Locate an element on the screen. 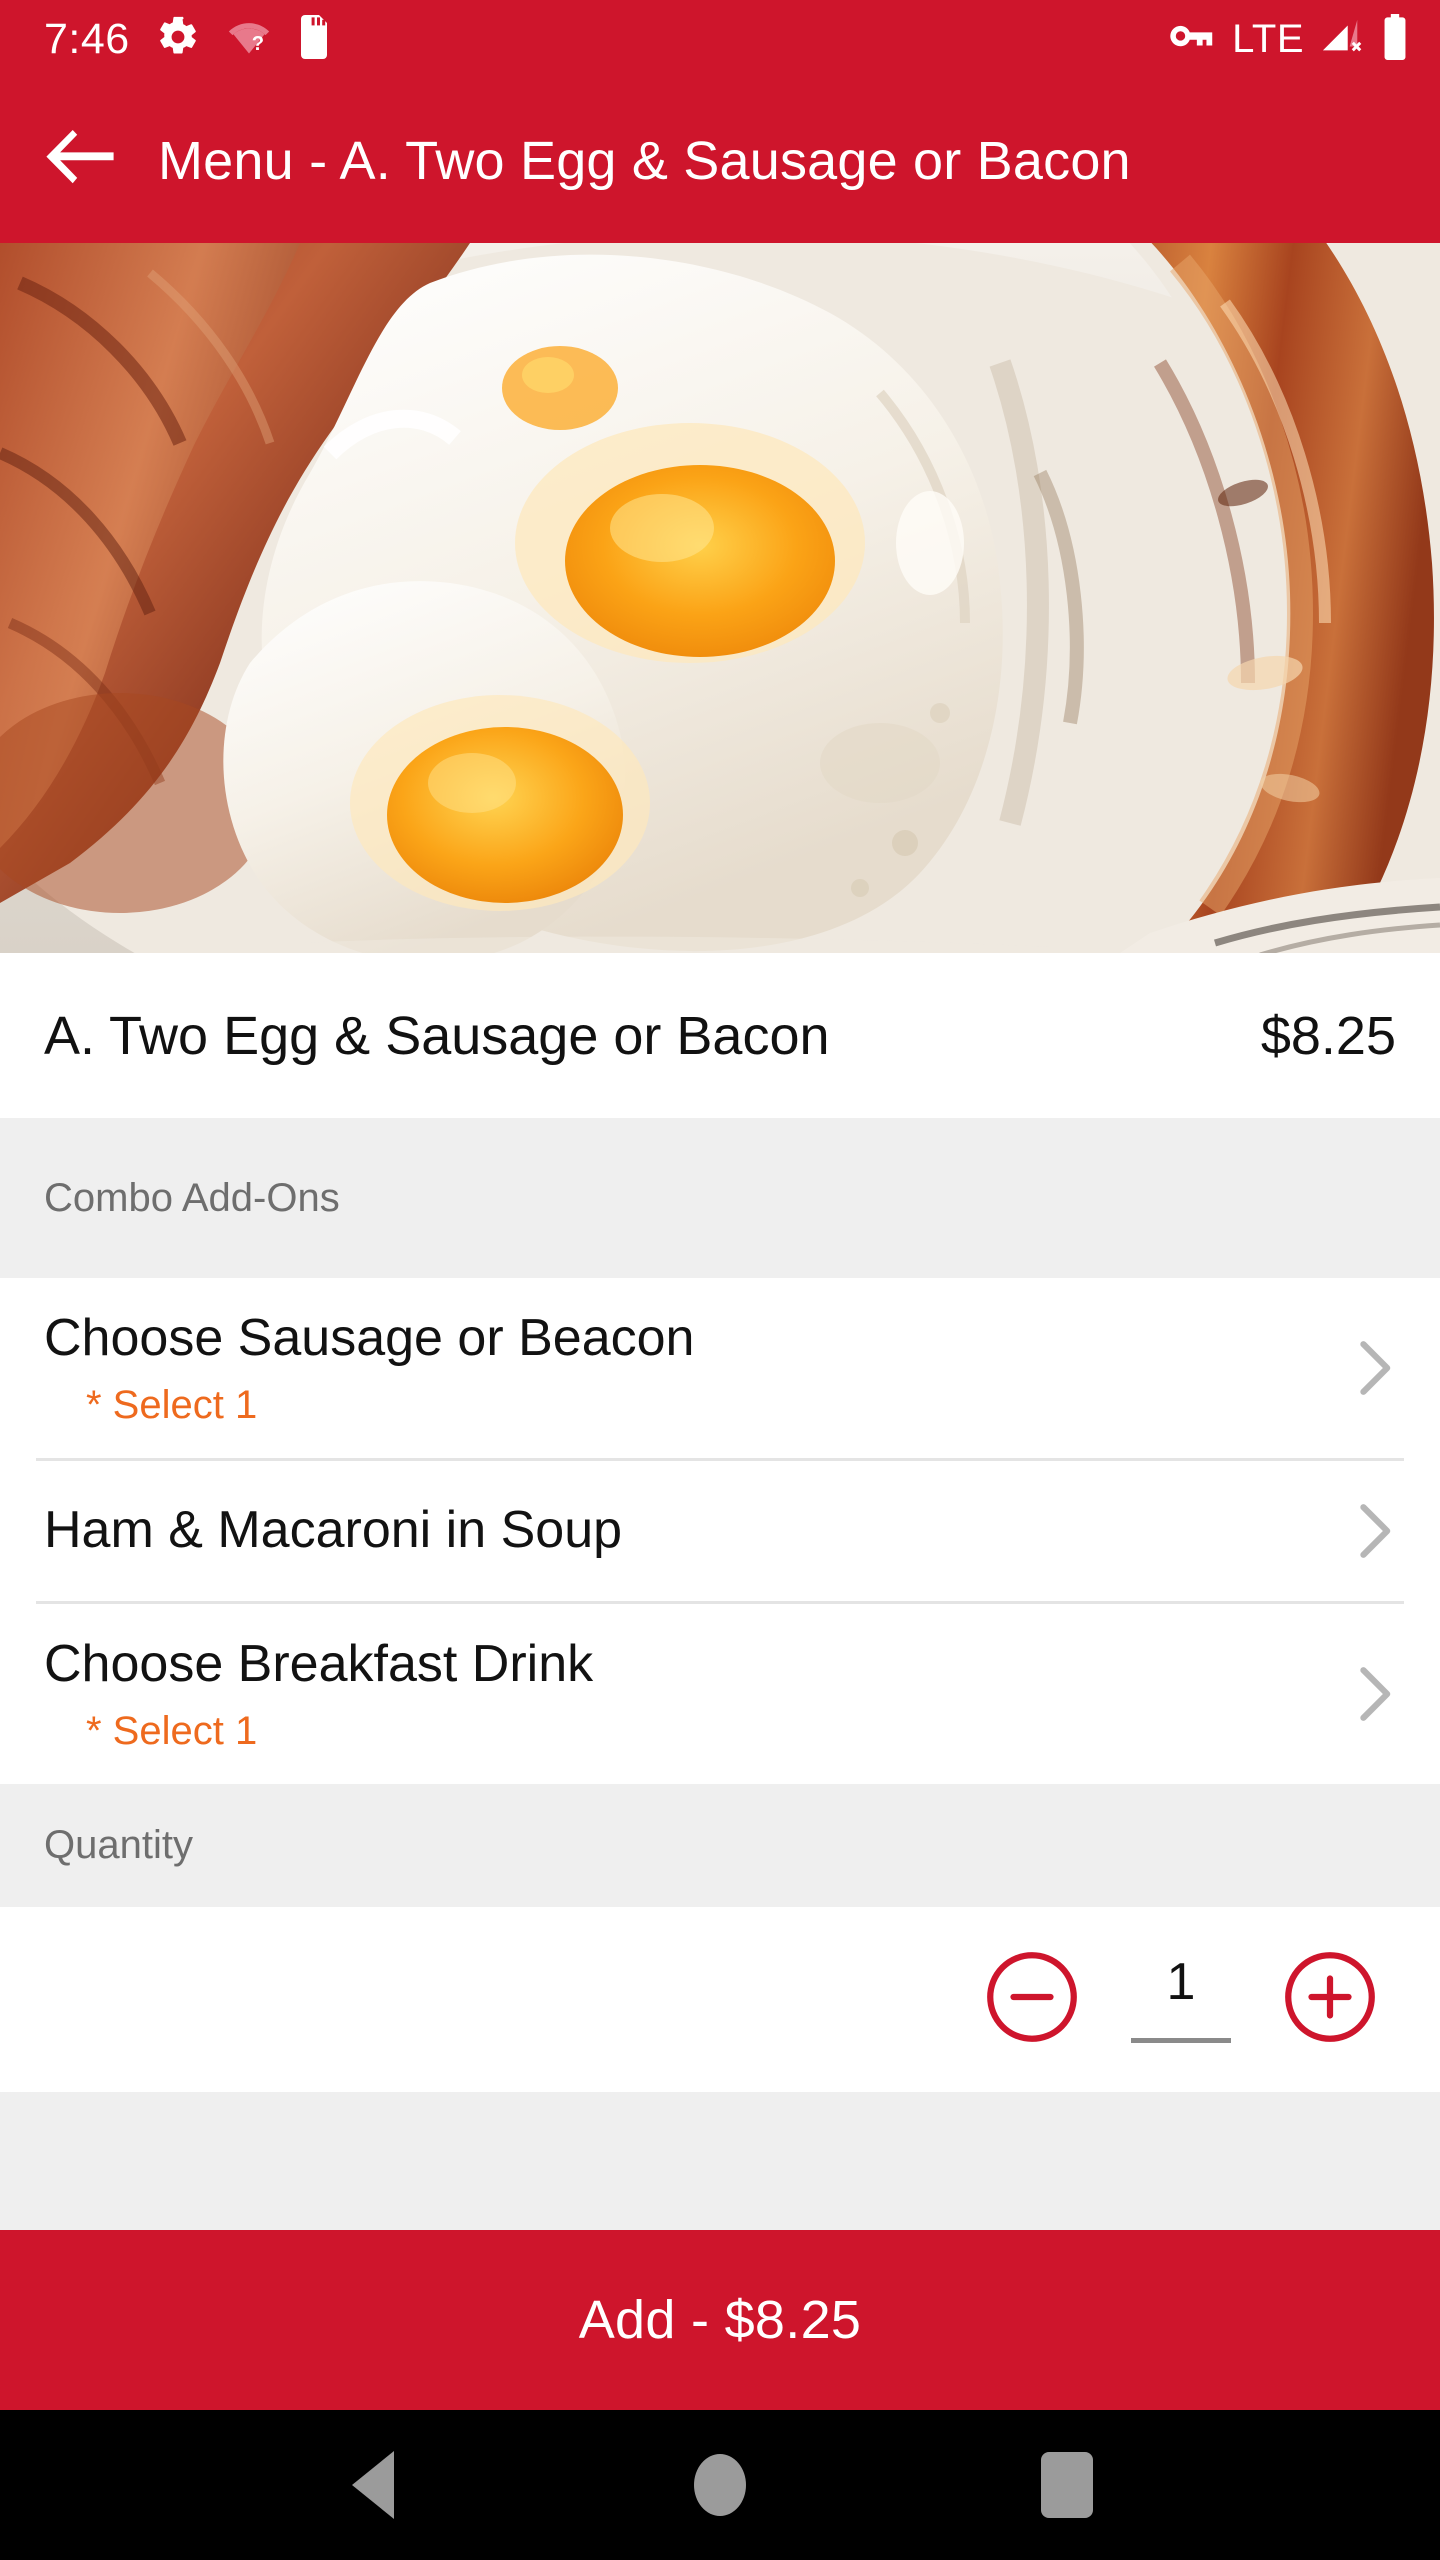 The width and height of the screenshot is (1440, 2560). quantity-stepper: 1 is located at coordinates (720, 1999).